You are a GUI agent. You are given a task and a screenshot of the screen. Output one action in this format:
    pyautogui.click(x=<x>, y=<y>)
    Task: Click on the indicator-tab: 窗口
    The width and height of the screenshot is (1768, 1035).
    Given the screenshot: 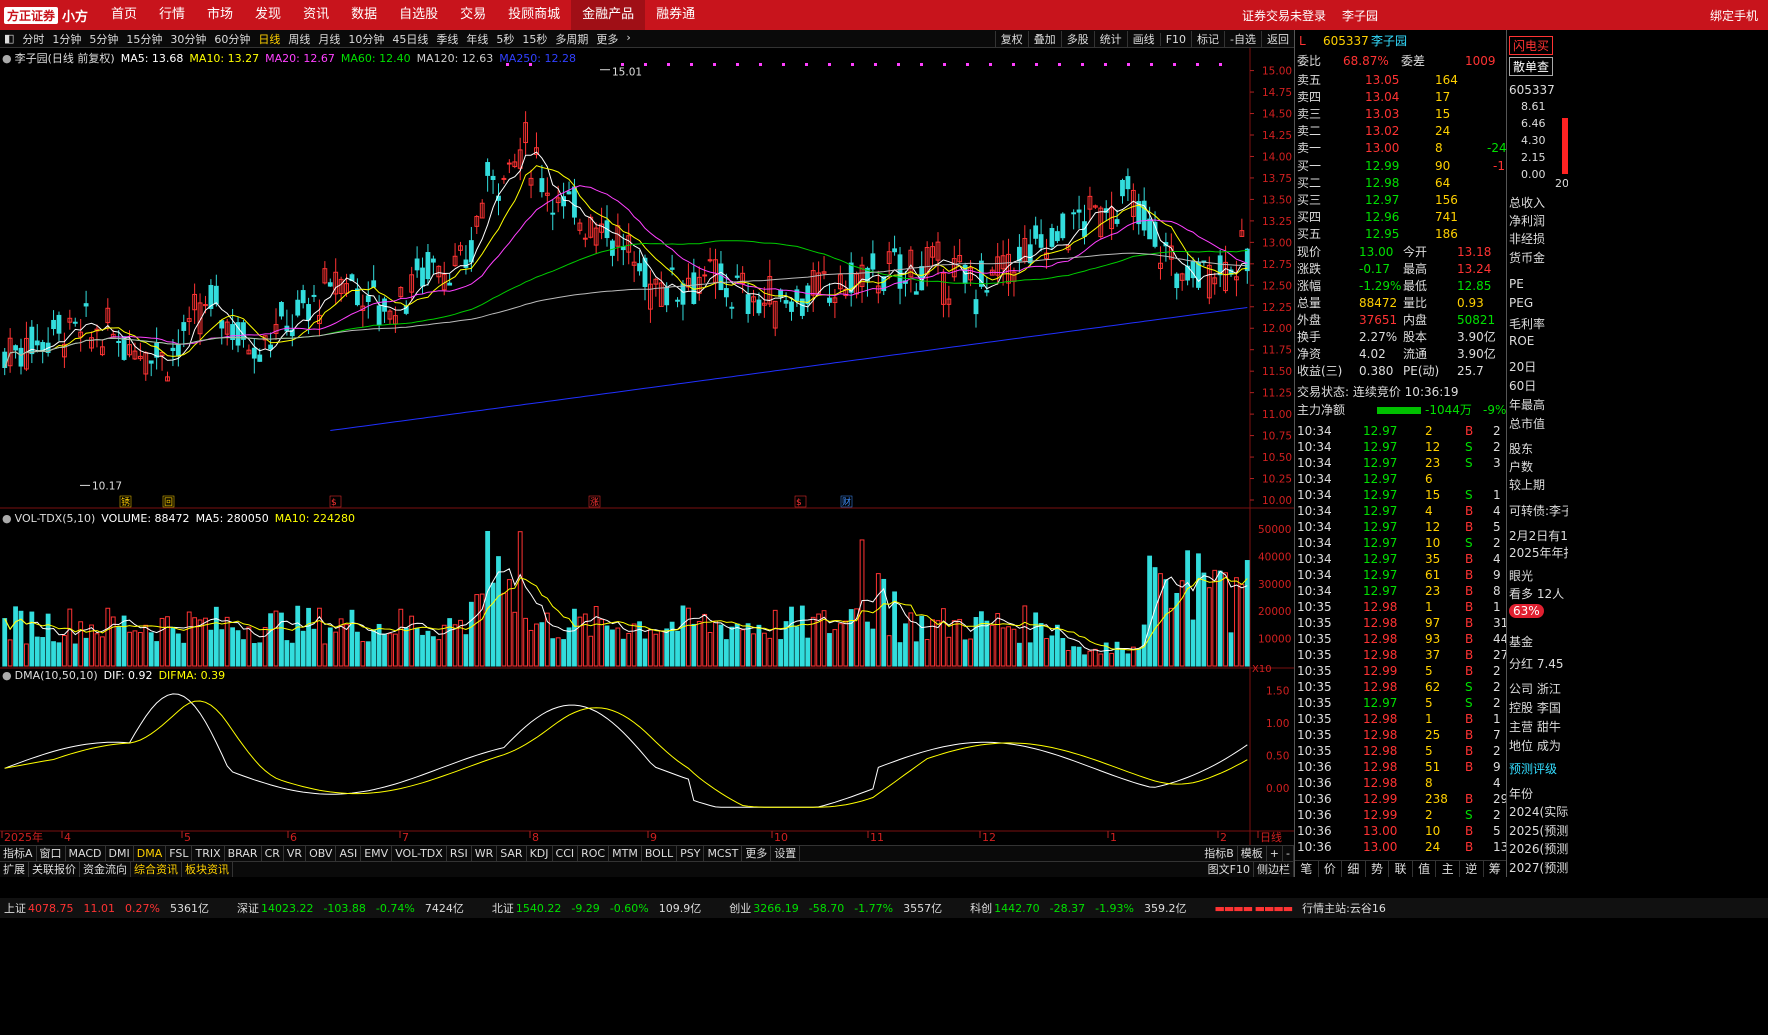 What is the action you would take?
    pyautogui.click(x=51, y=853)
    